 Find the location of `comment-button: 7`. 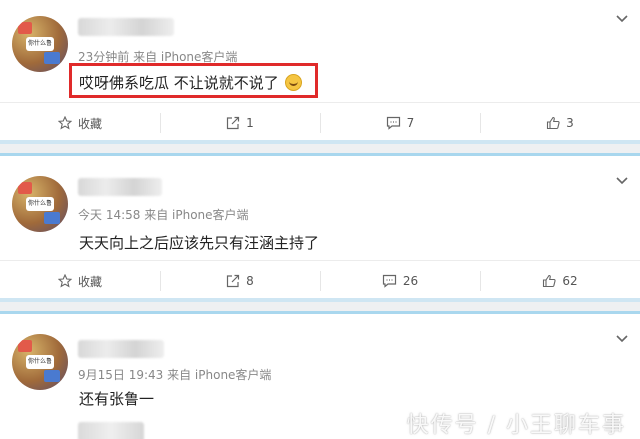

comment-button: 7 is located at coordinates (400, 123).